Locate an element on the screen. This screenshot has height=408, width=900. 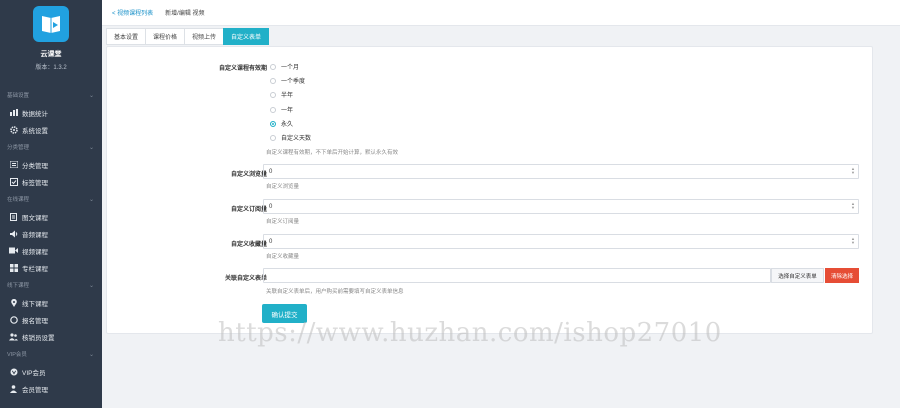
nav-group-label: VIP会员 is located at coordinates (17, 355).